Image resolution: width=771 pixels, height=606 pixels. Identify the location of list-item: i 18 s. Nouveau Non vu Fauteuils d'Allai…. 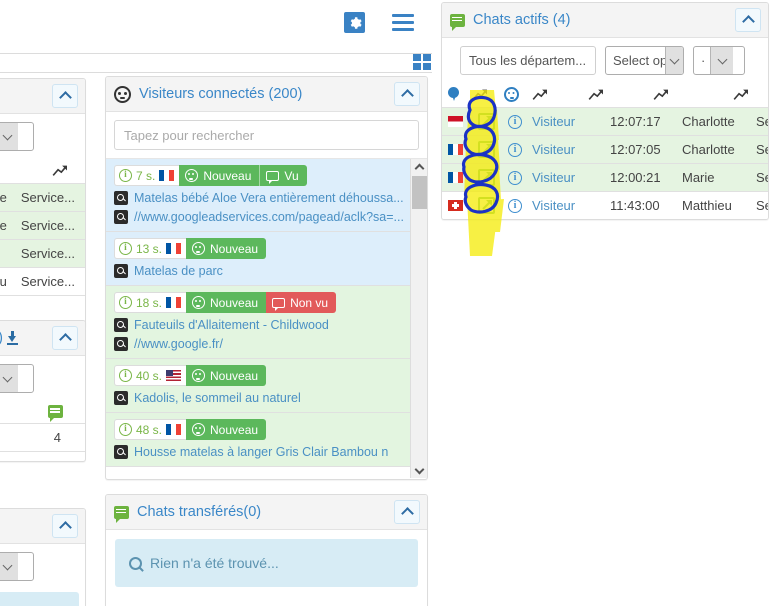
(266, 322).